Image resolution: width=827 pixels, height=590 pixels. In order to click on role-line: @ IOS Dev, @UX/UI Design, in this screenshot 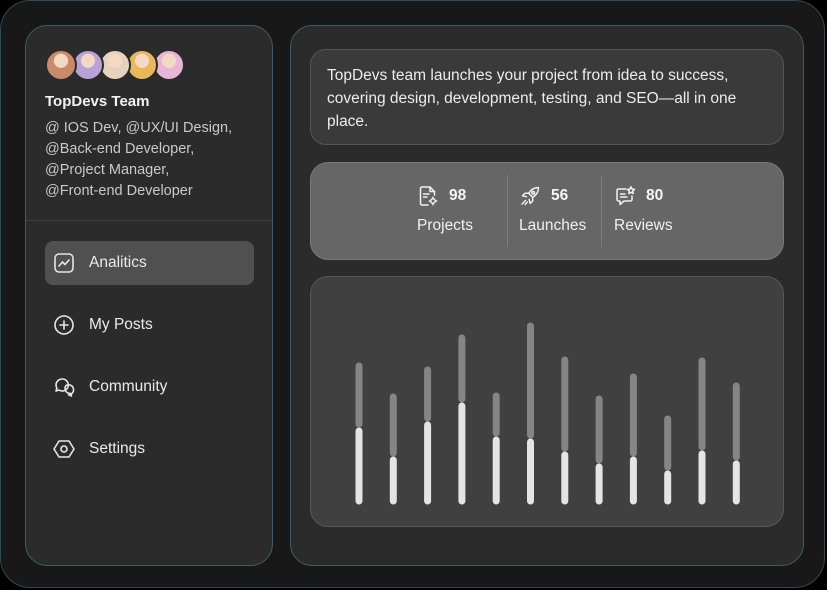, I will do `click(139, 128)`.